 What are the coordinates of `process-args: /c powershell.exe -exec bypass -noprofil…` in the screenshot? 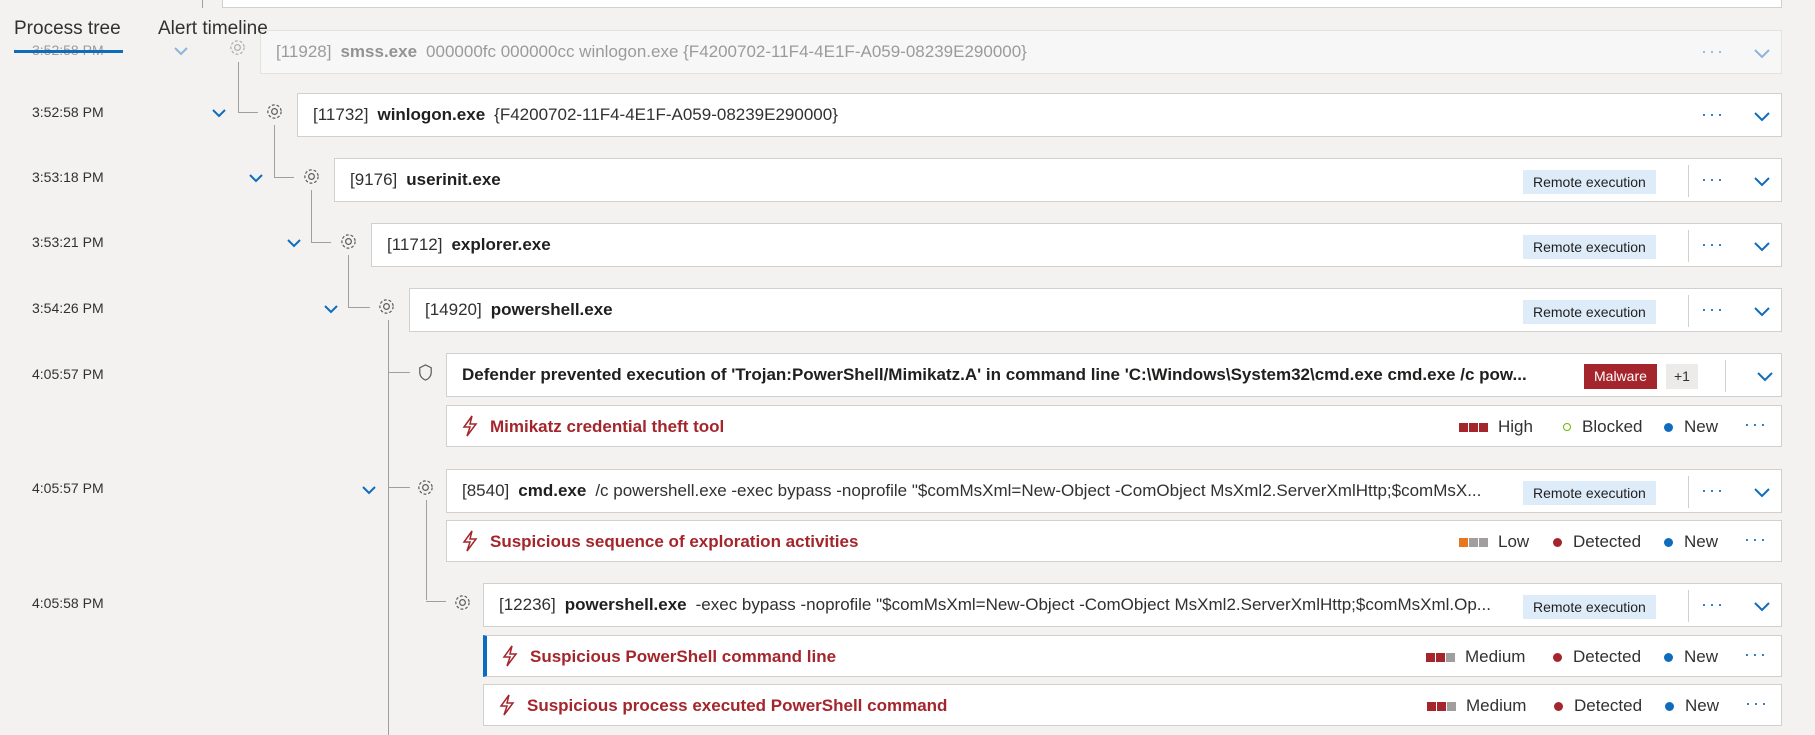 It's located at (1038, 490).